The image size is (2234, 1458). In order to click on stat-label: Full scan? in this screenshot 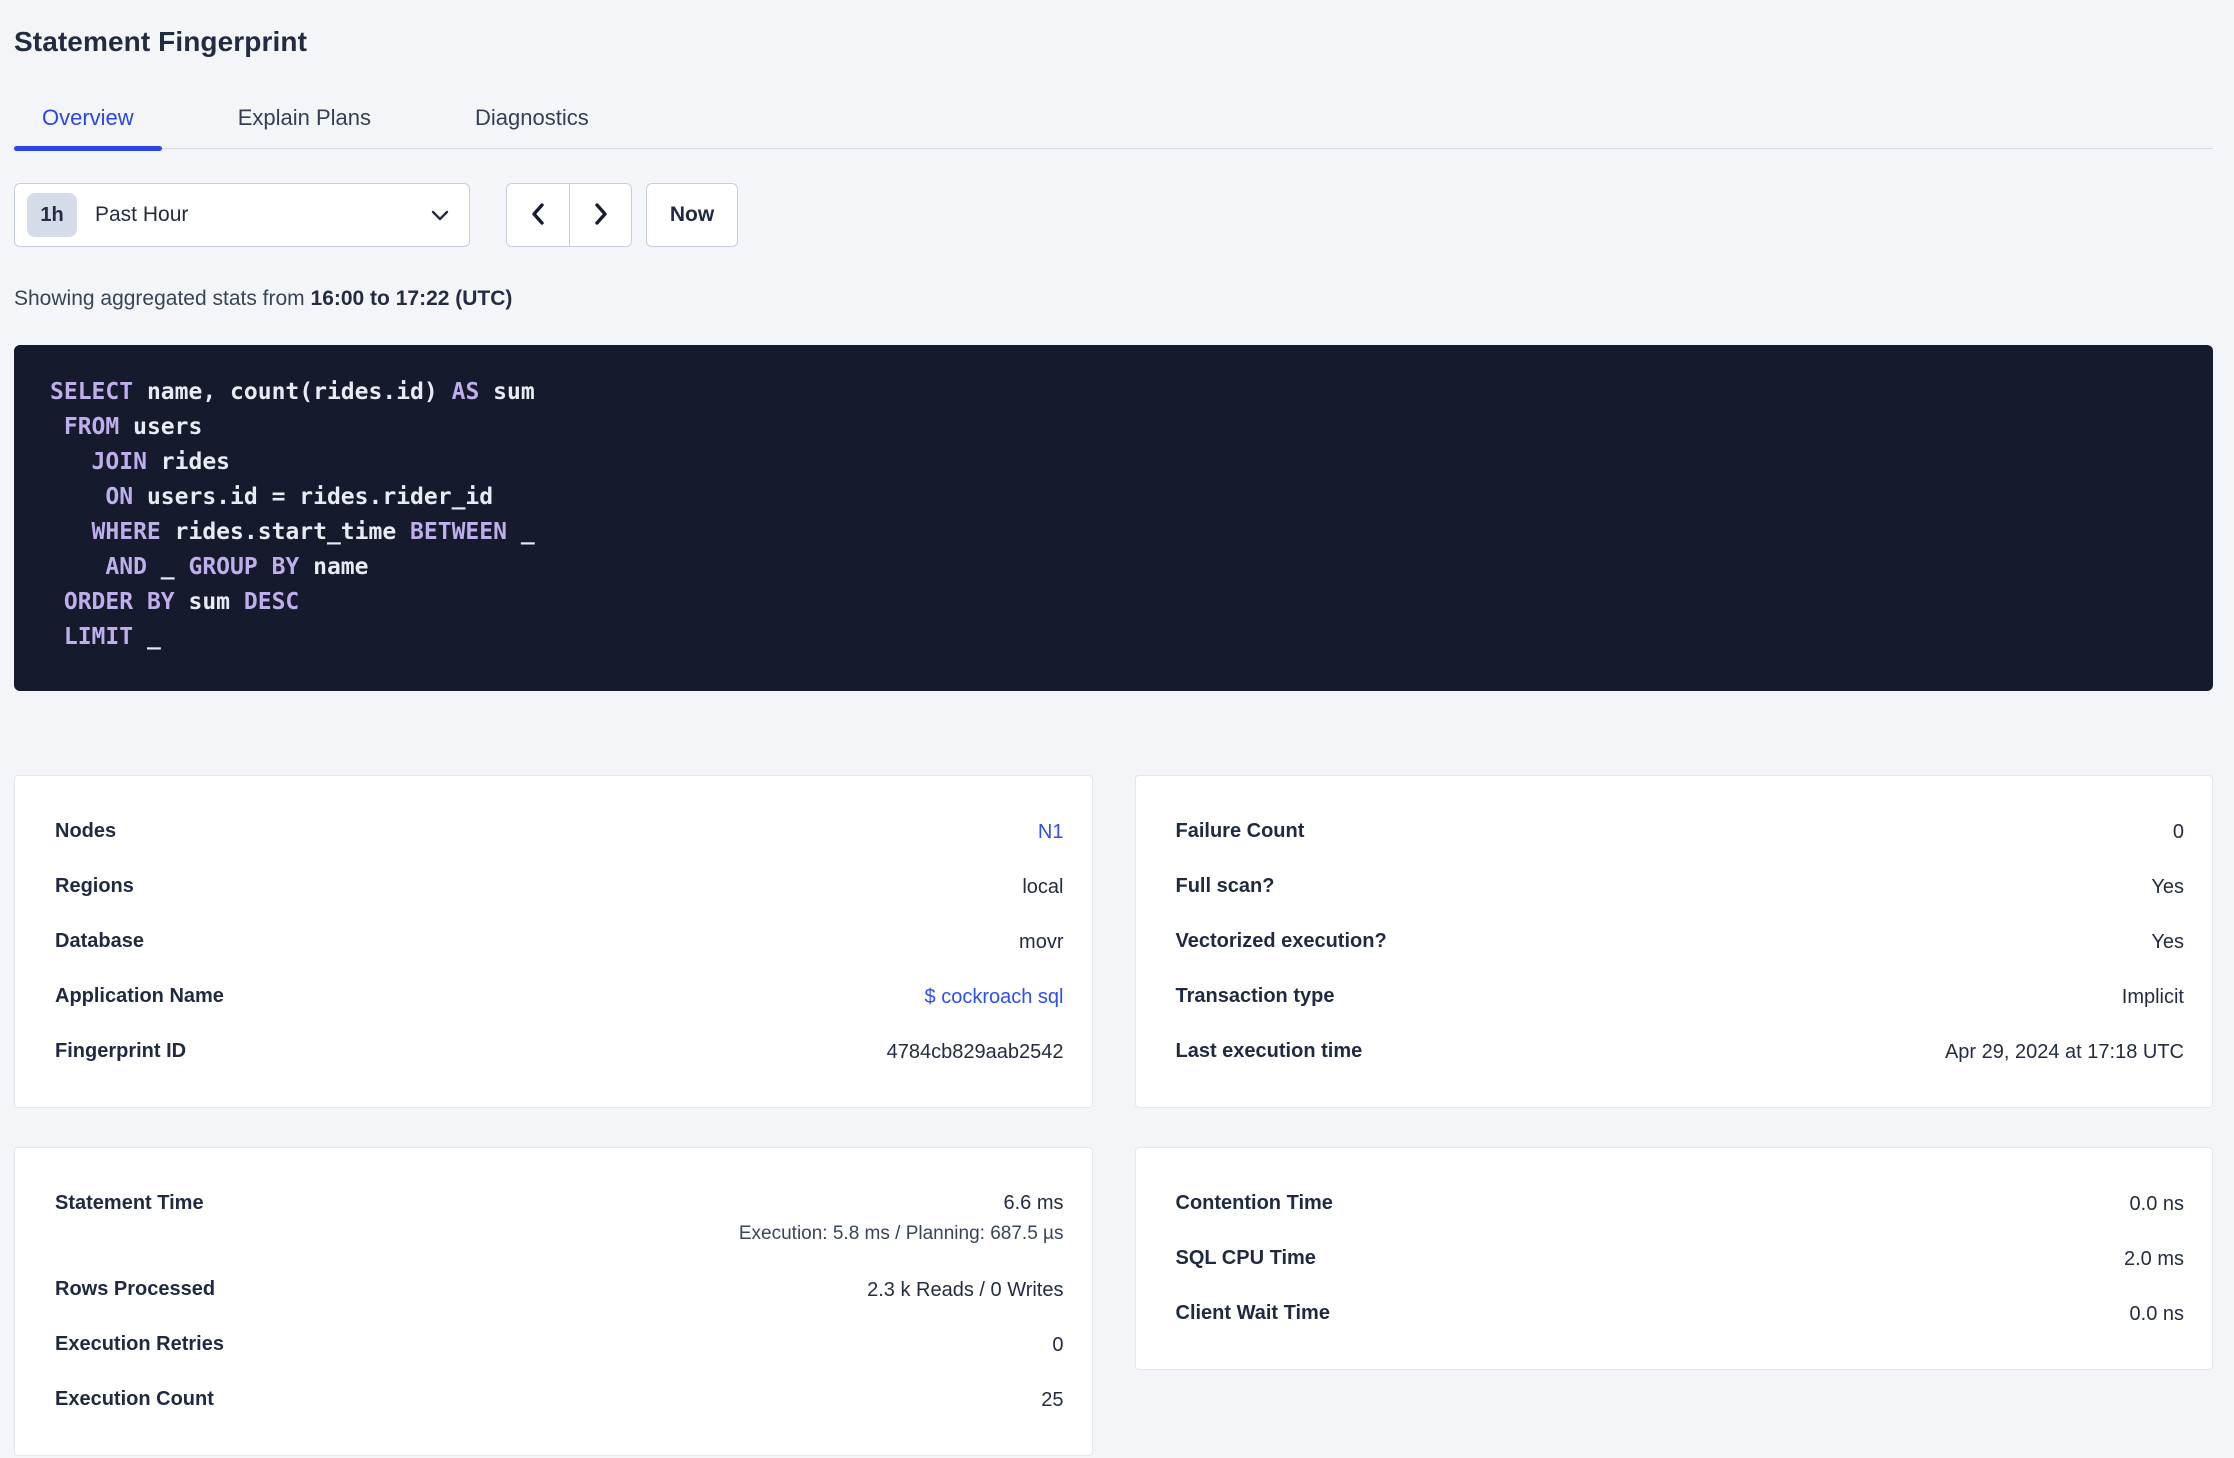, I will do `click(1225, 886)`.